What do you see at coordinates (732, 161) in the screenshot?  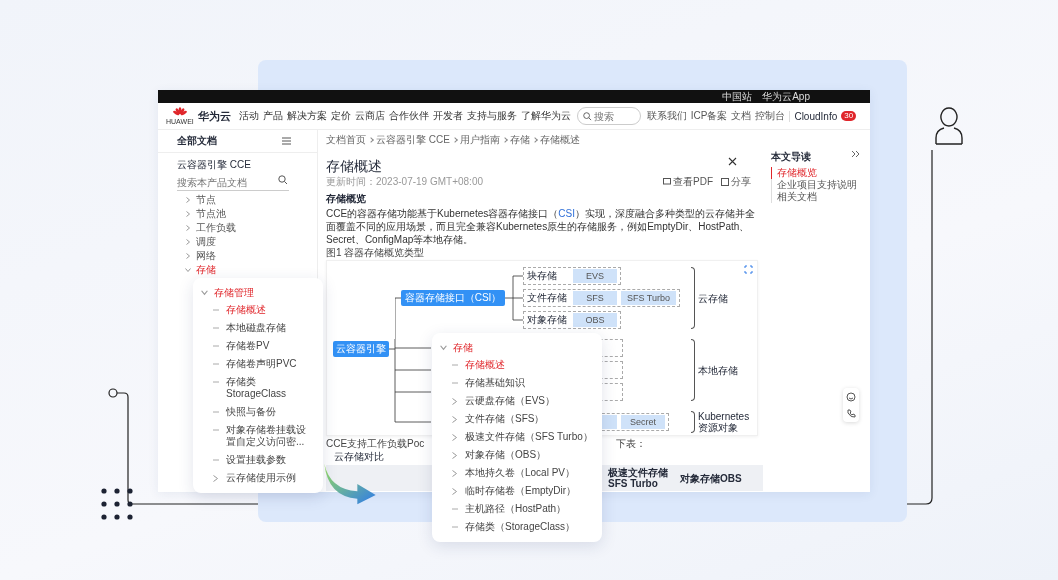 I see `close-icon` at bounding box center [732, 161].